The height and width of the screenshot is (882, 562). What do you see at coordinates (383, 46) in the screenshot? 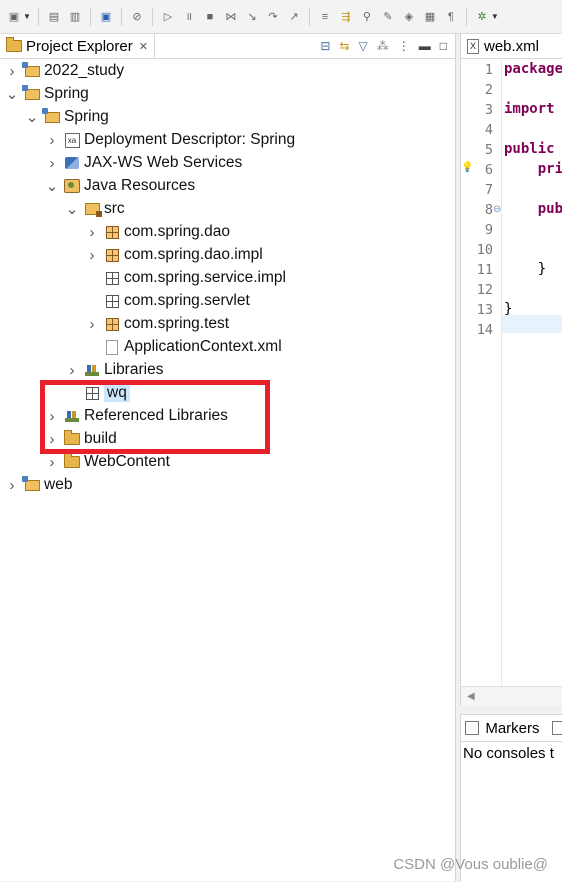
I see `focus-icon: ⁂` at bounding box center [383, 46].